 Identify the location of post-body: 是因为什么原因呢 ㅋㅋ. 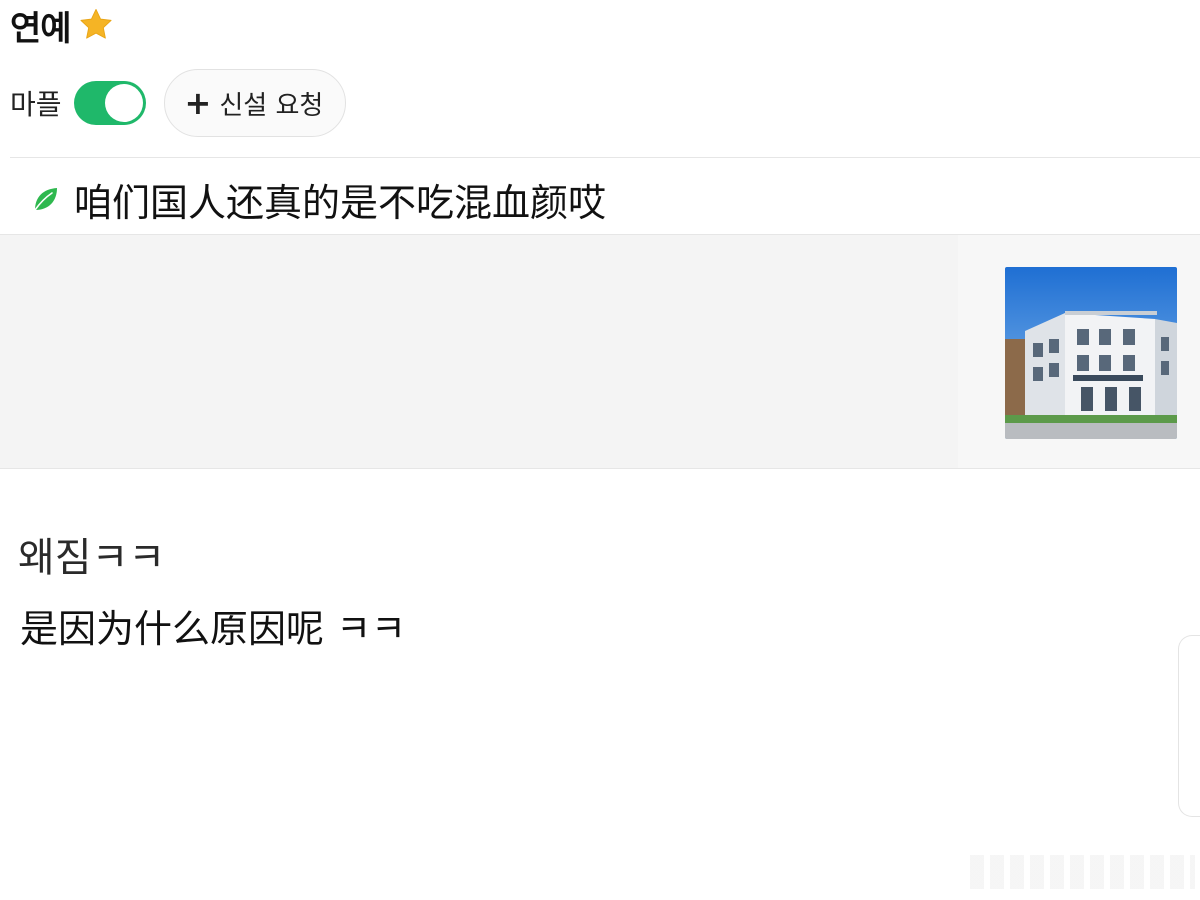
(213, 629).